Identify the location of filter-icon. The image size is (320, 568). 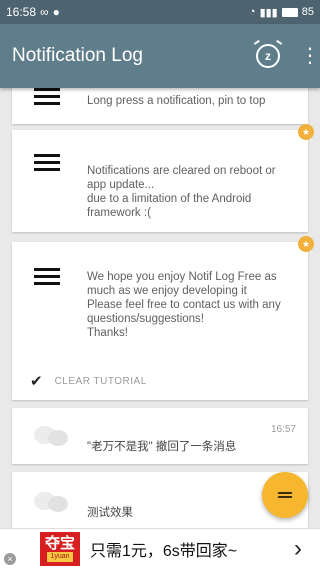
(285, 495).